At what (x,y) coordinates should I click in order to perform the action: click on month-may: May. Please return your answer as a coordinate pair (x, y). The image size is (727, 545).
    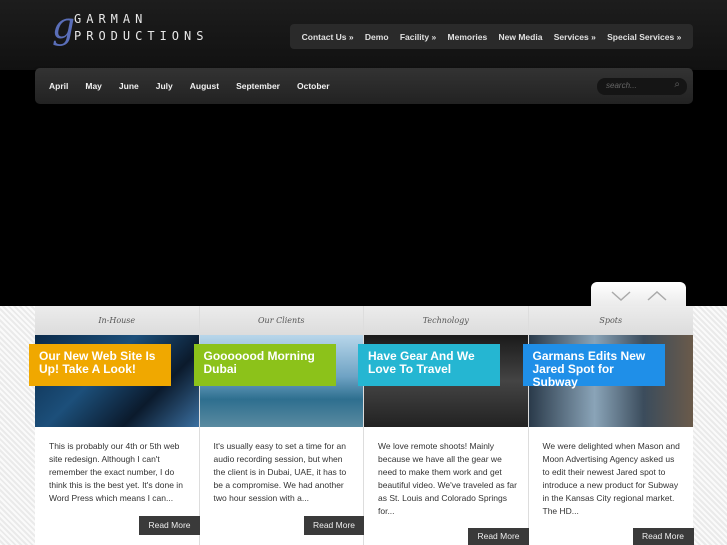
    Looking at the image, I should click on (93, 86).